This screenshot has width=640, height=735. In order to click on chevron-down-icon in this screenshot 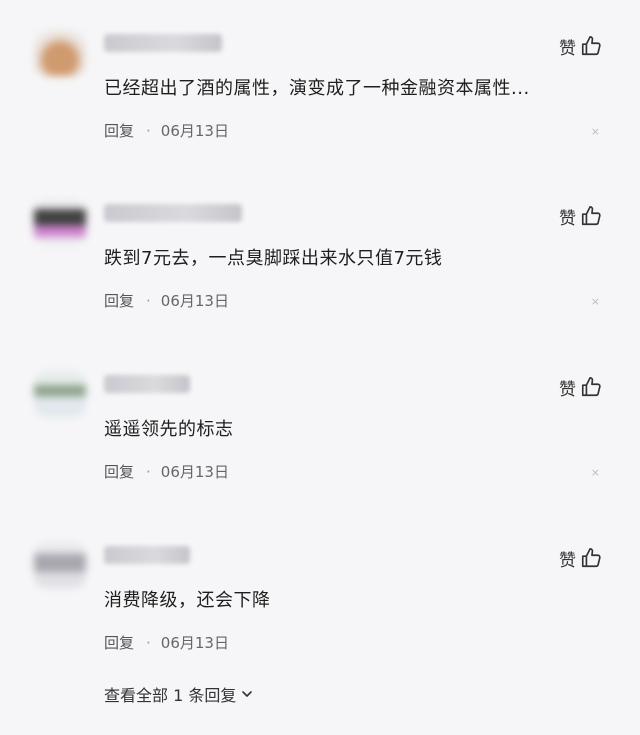, I will do `click(247, 694)`.